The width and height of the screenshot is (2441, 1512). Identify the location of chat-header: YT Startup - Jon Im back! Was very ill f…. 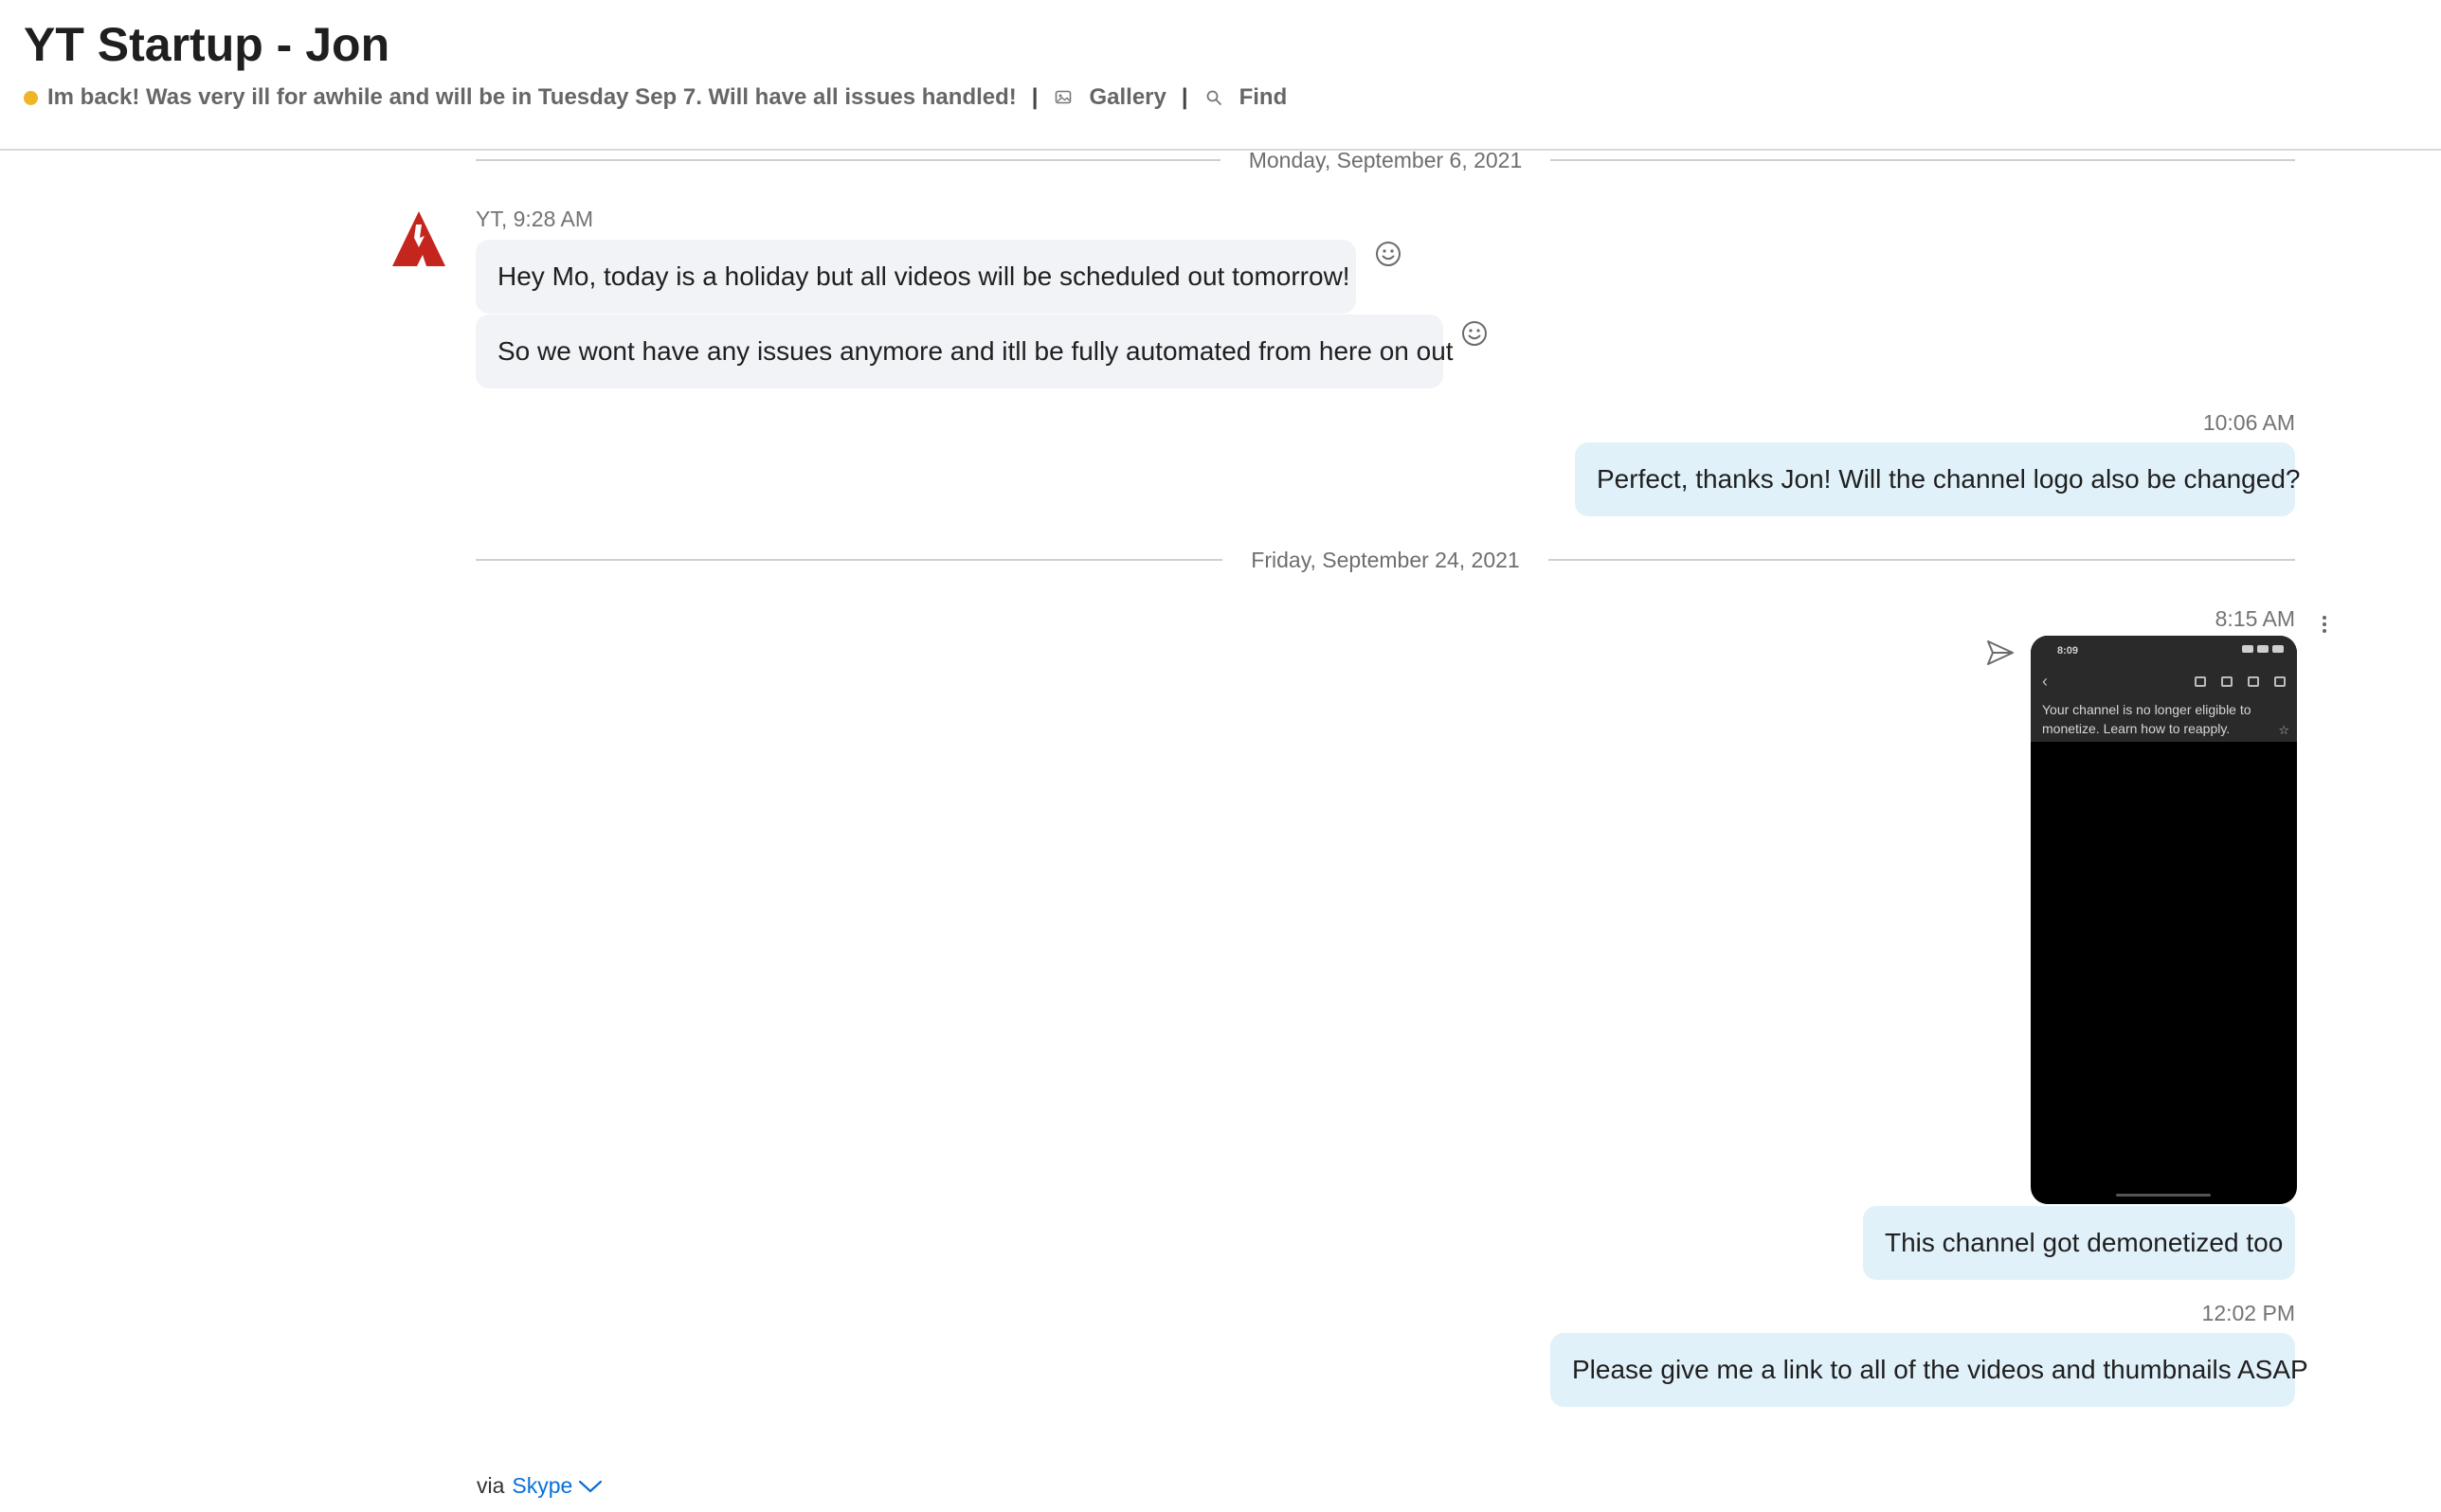
(1220, 75).